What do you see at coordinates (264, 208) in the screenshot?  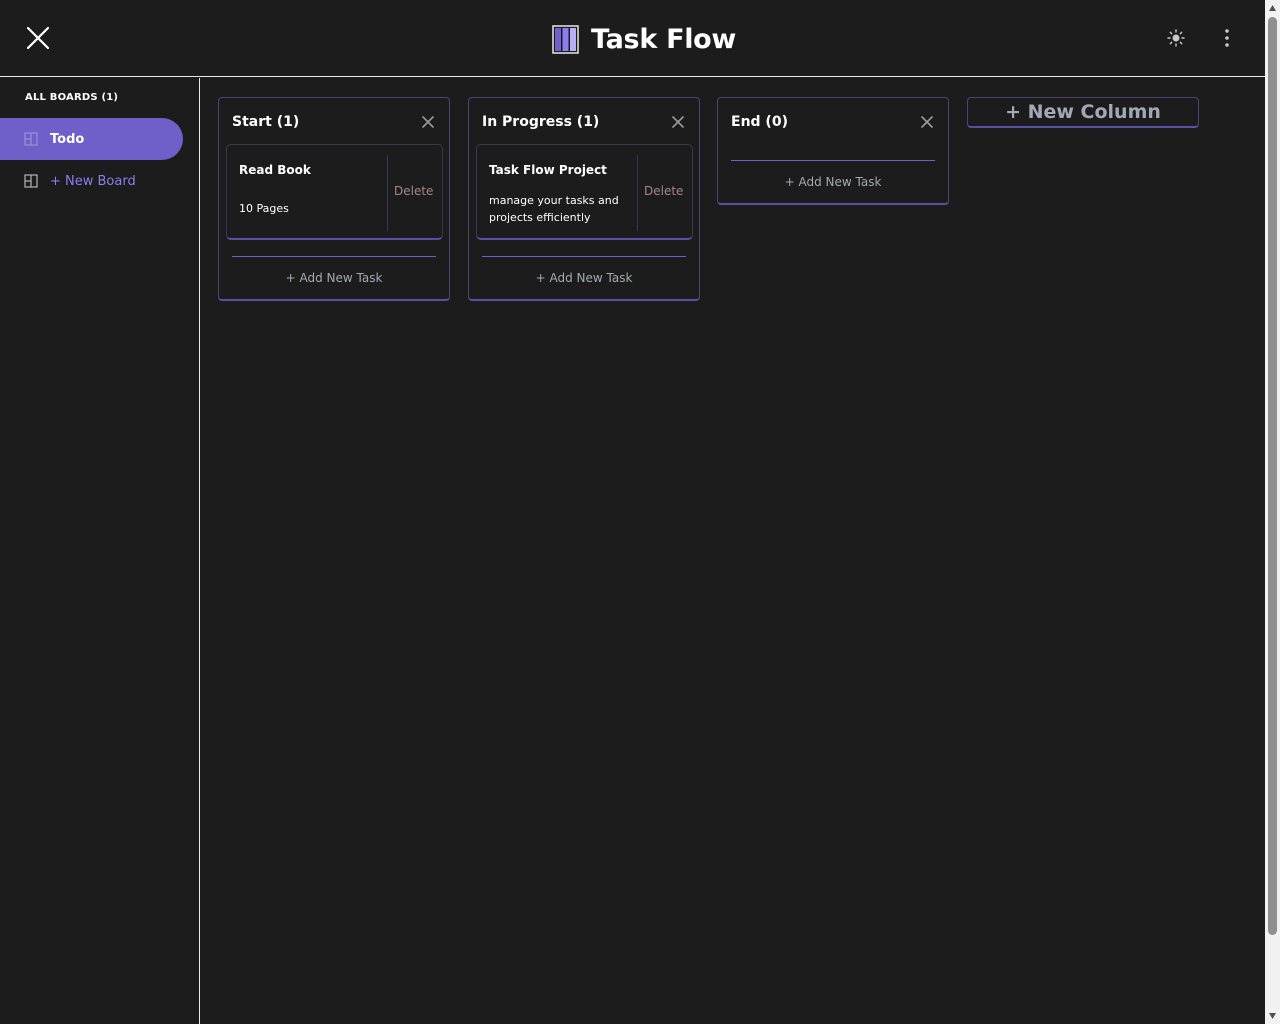 I see `task-description: 10 Pages` at bounding box center [264, 208].